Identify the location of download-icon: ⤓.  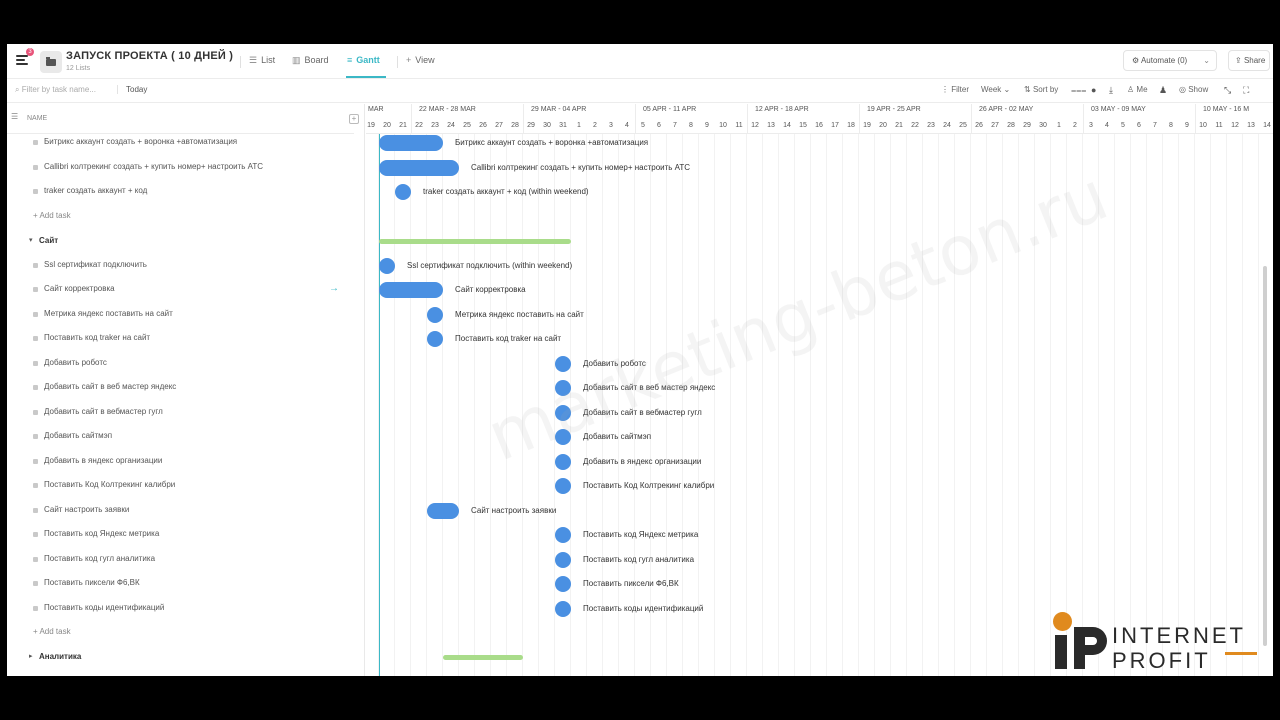
(1111, 90).